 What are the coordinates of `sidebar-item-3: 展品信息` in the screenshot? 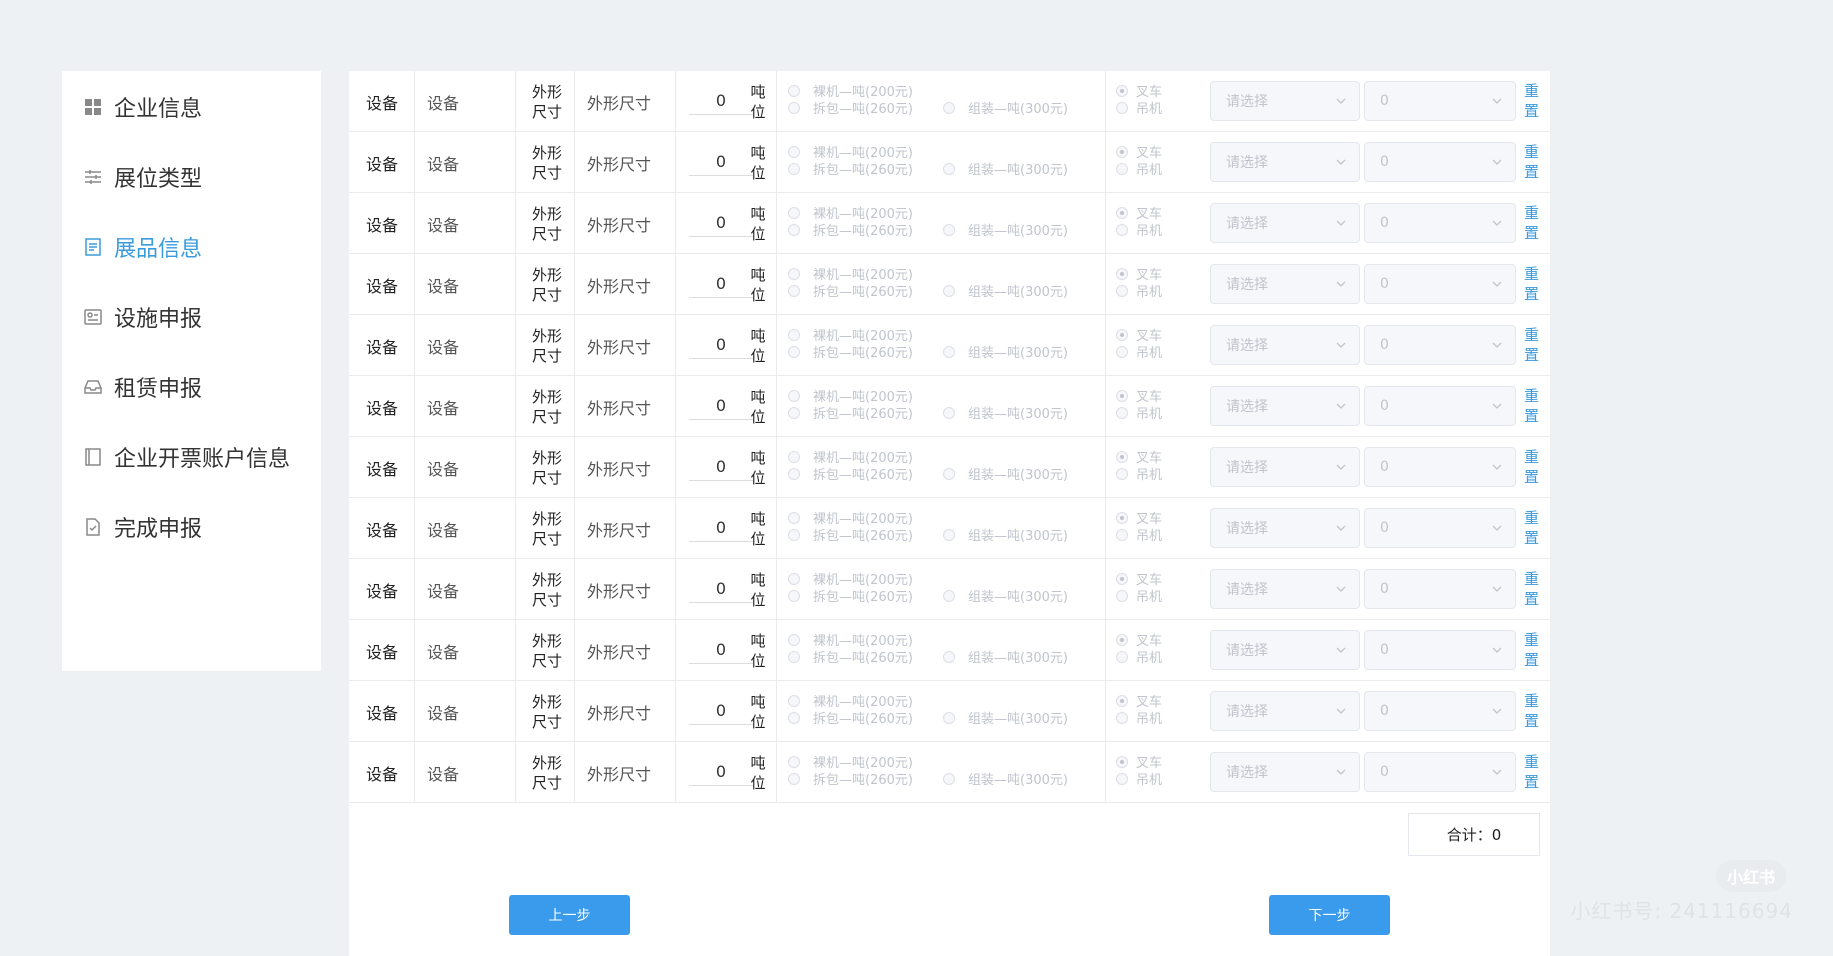 It's located at (142, 247).